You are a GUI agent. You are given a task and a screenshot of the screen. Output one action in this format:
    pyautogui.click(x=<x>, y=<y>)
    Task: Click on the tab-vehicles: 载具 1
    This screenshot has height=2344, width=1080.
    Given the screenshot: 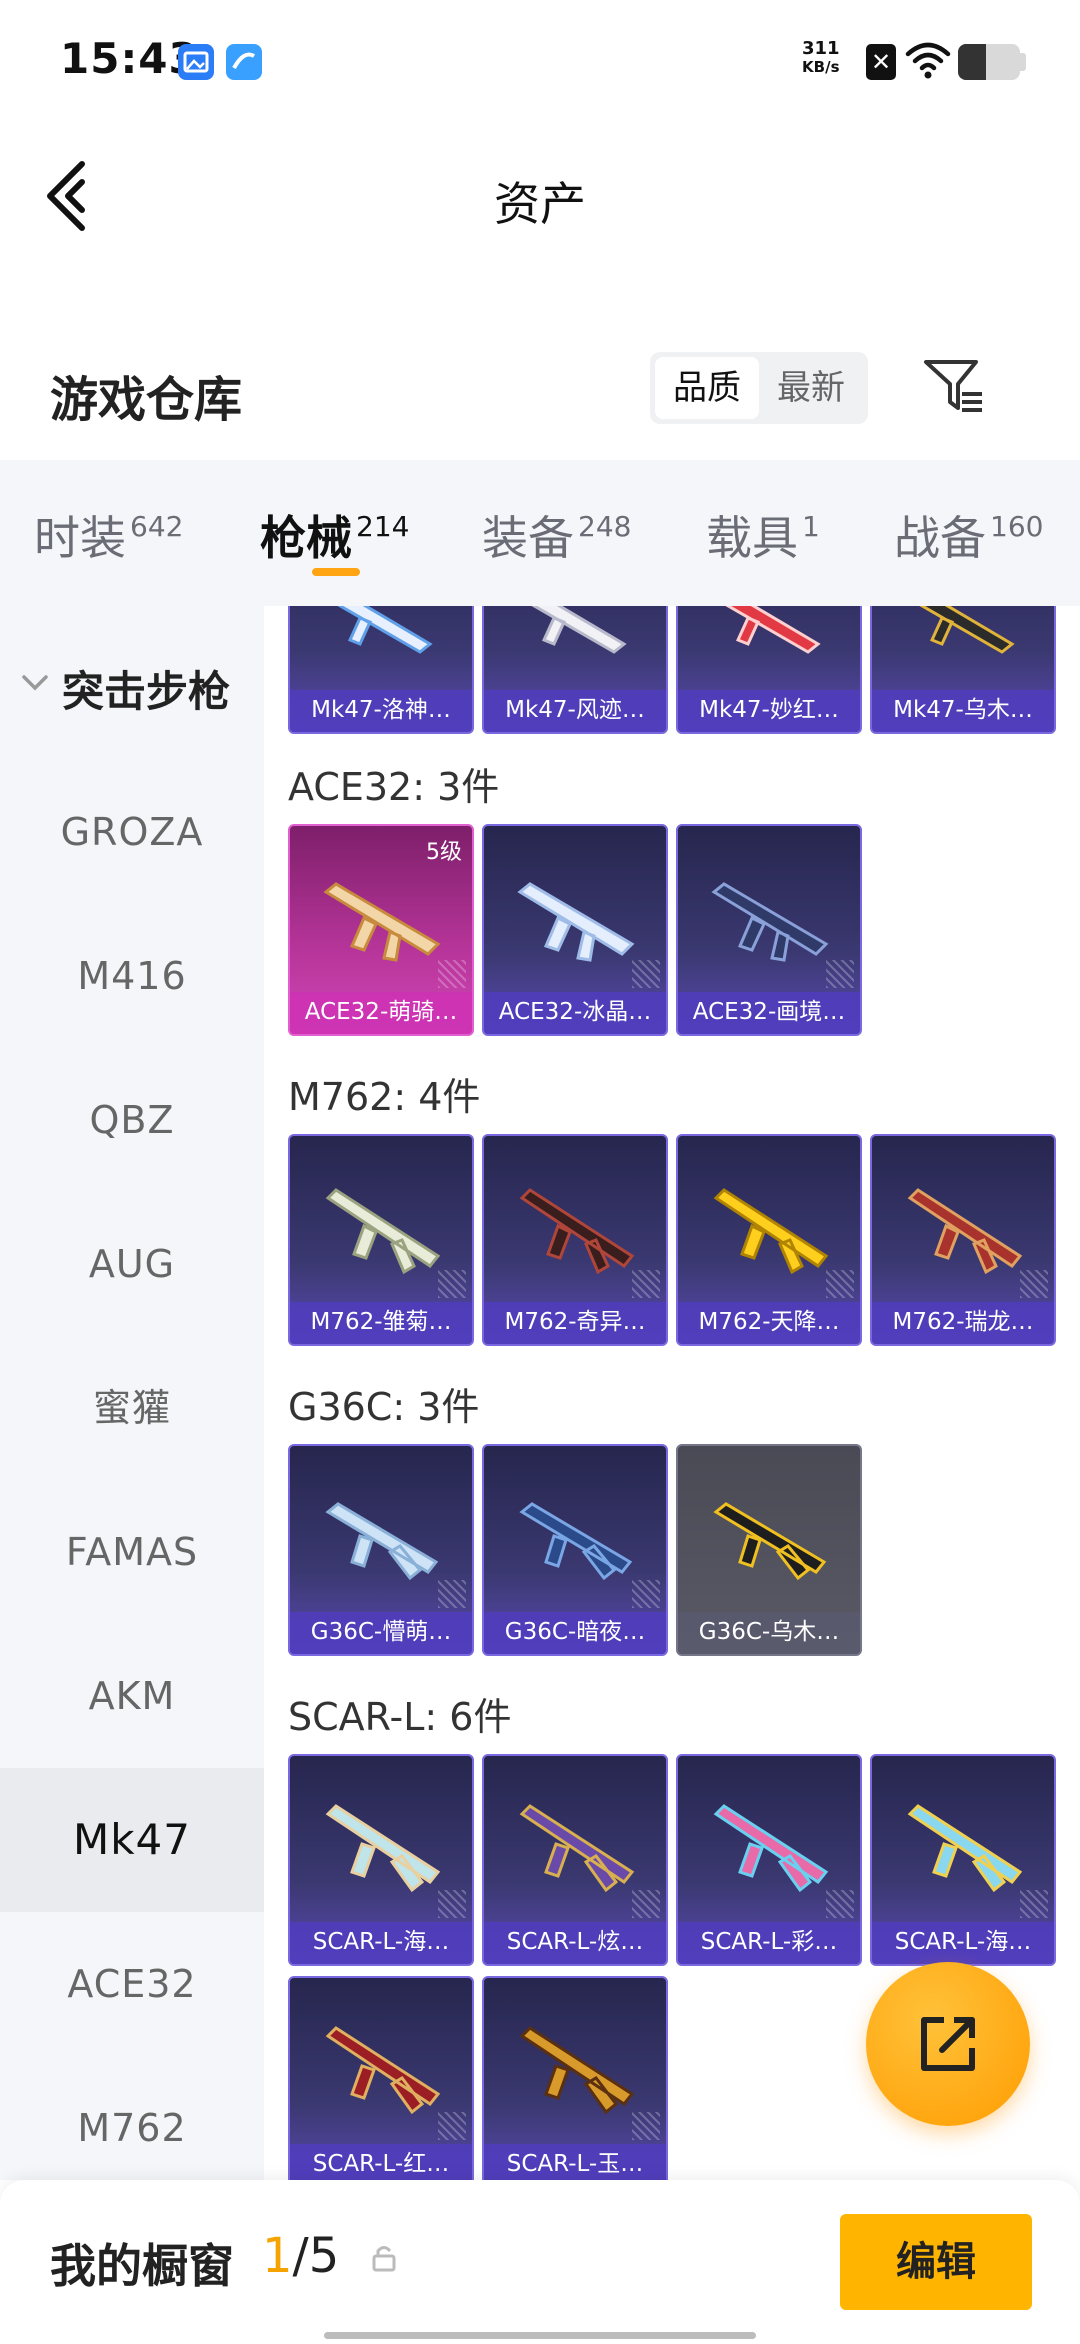 What is the action you would take?
    pyautogui.click(x=763, y=535)
    